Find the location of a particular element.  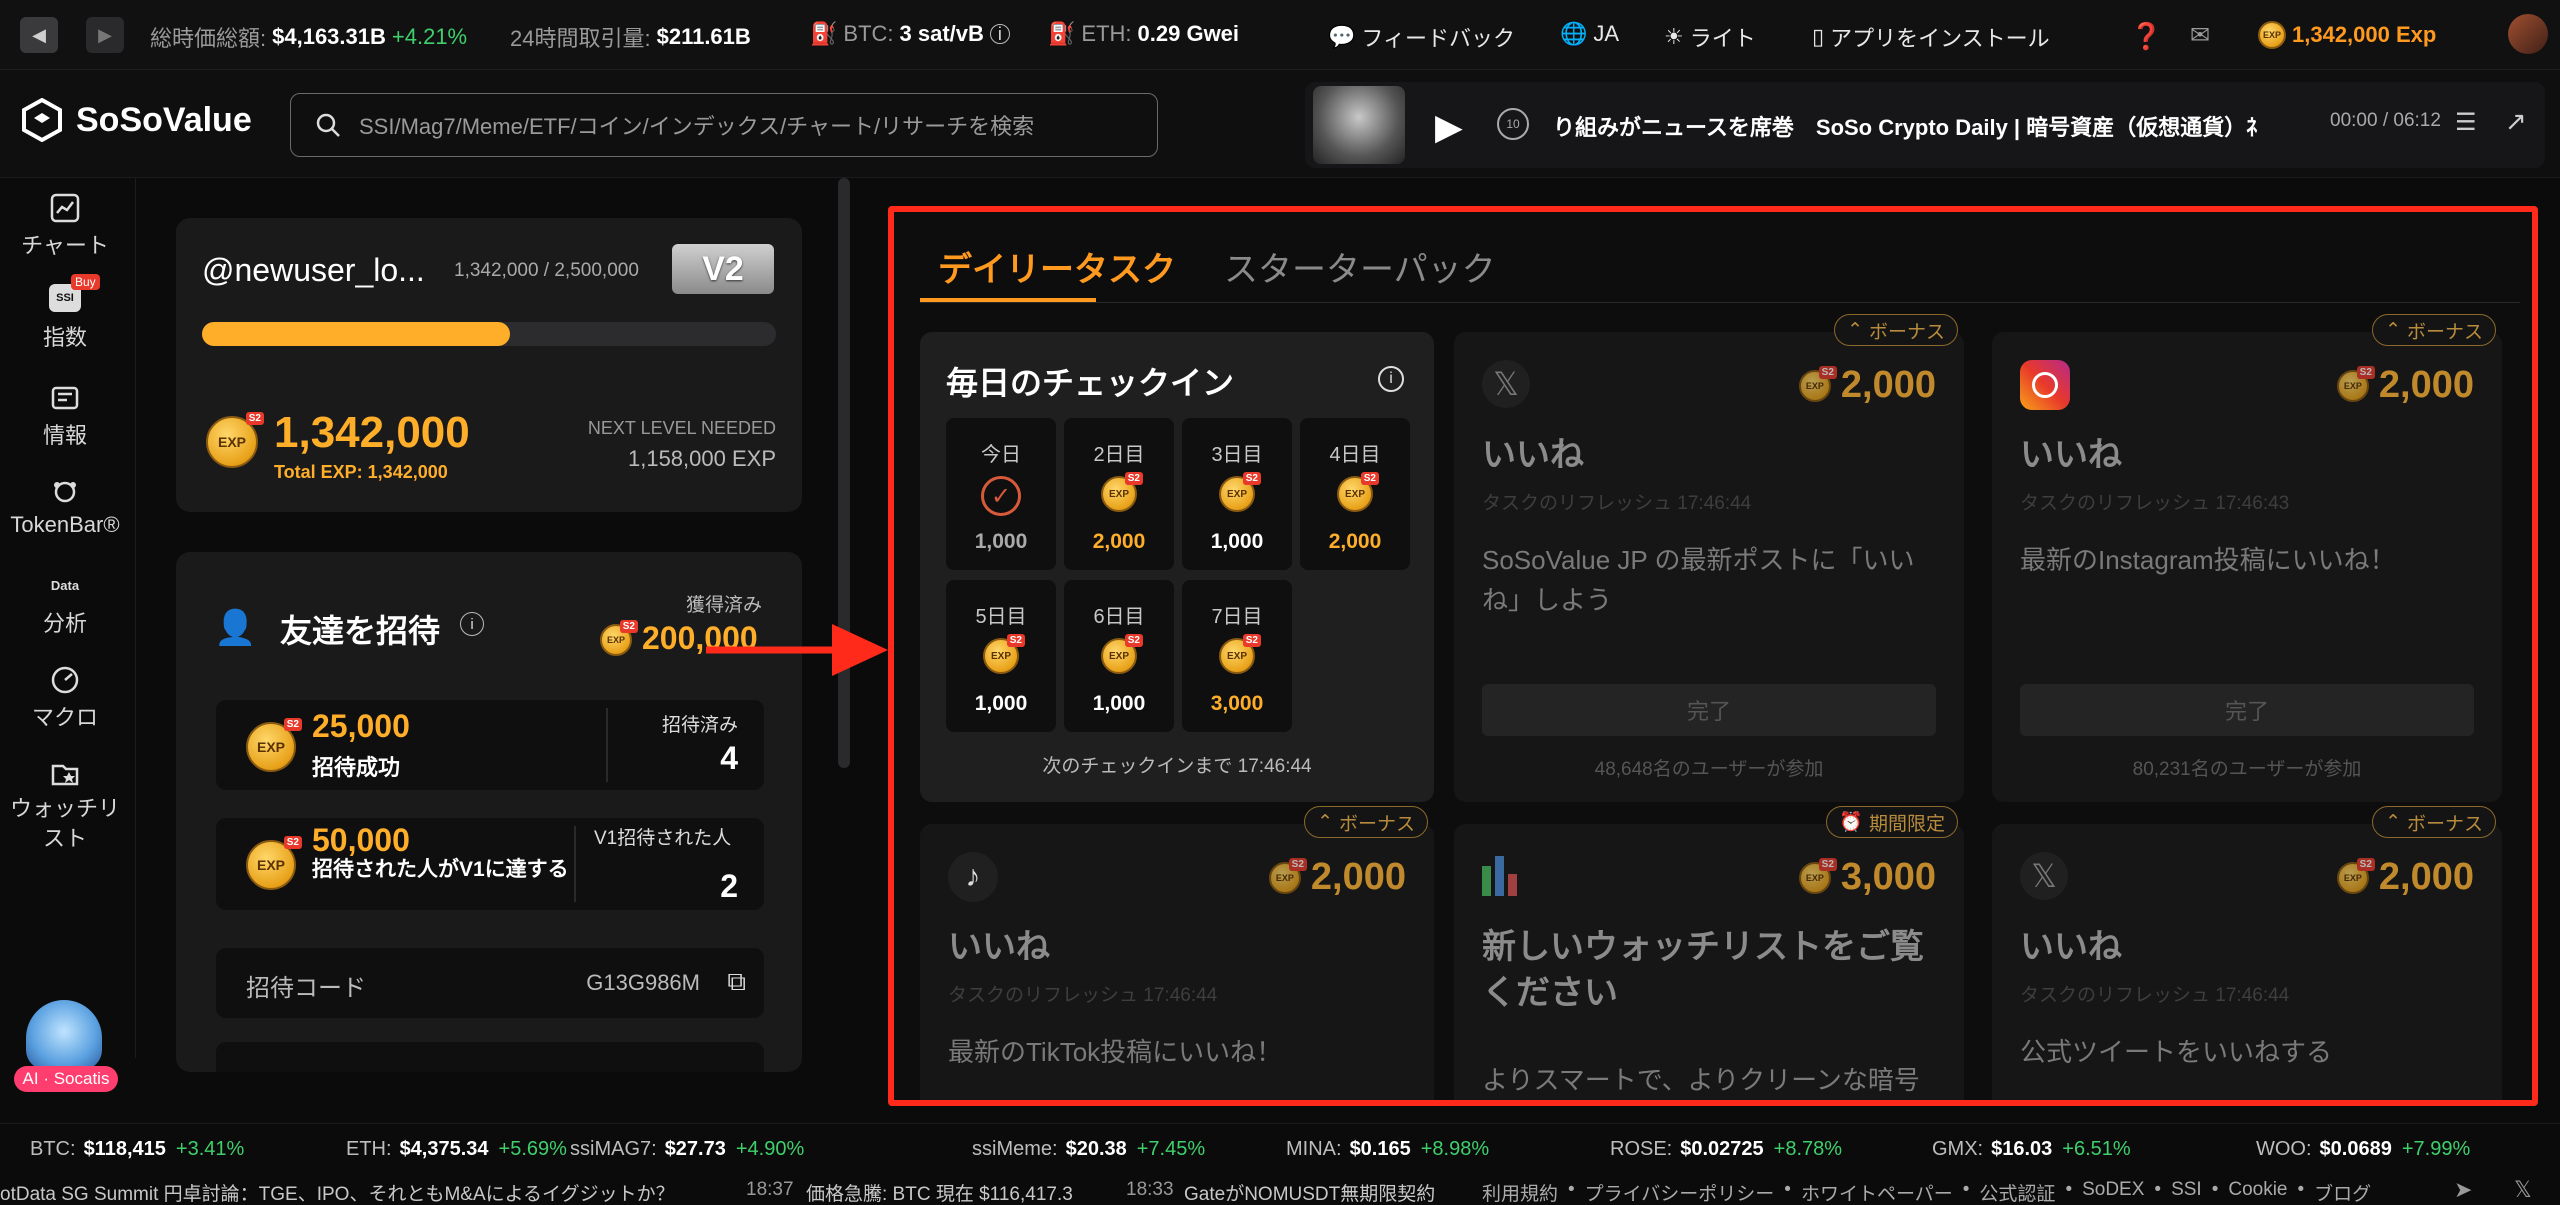

eth-fee-value: 0.29 Gwei is located at coordinates (1188, 33).